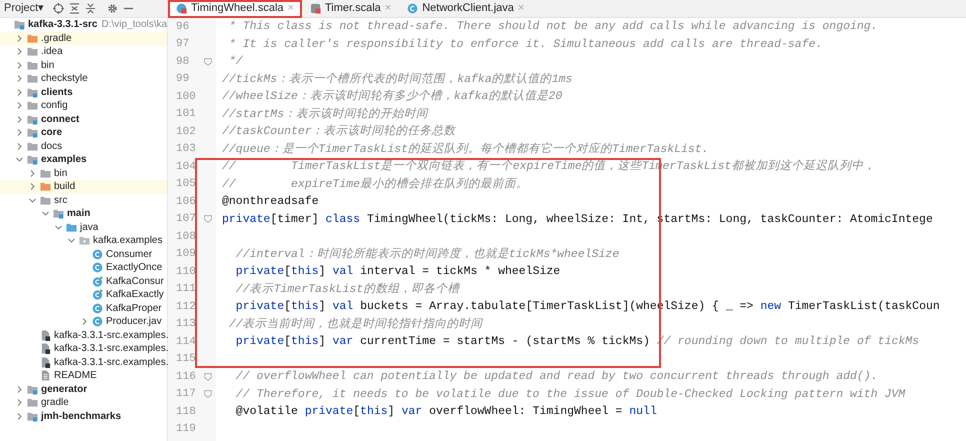  Describe the element at coordinates (186, 114) in the screenshot. I see `line-number: 101` at that location.